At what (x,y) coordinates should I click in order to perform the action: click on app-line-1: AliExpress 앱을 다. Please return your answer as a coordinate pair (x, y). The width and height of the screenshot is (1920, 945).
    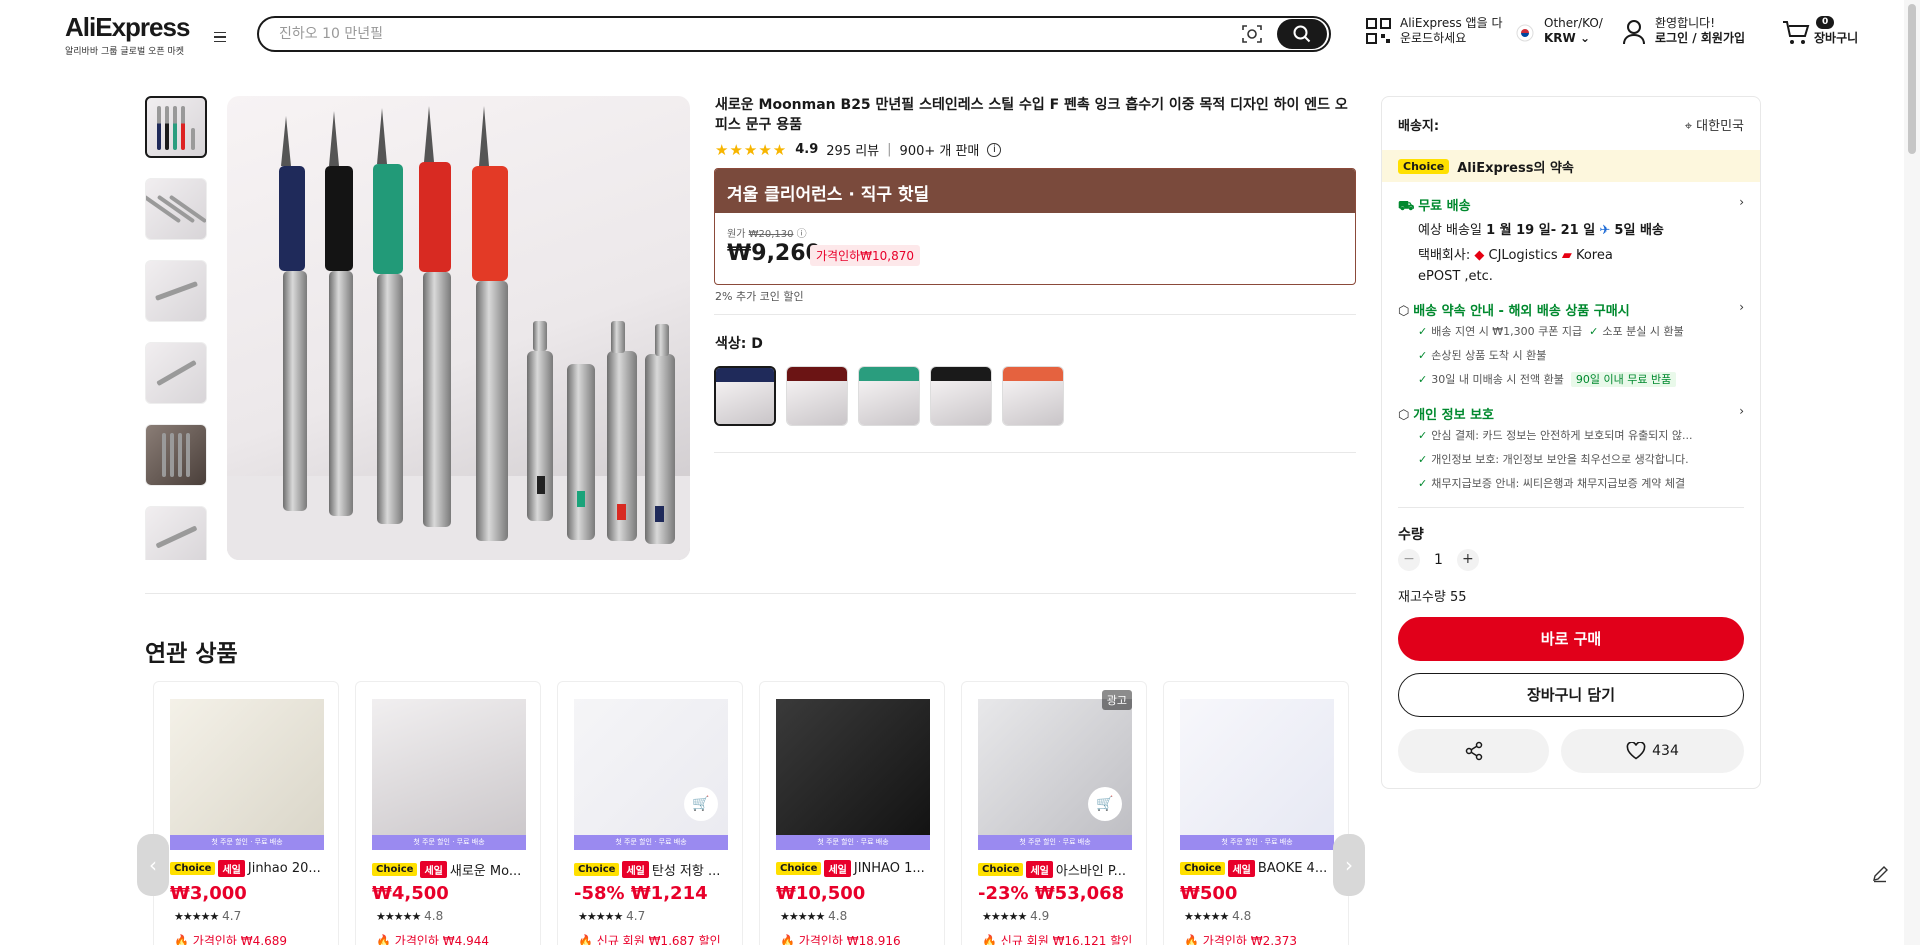
    Looking at the image, I should click on (1451, 23).